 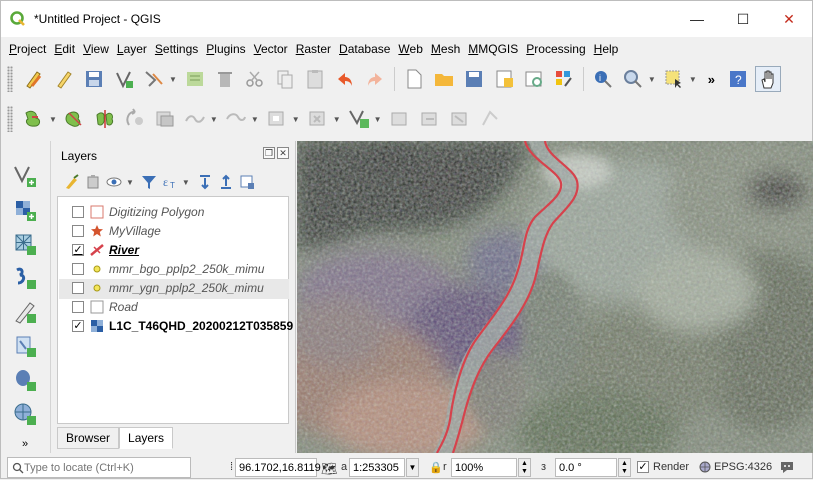 I want to click on lock-scale-icon: 🔒, so click(x=436, y=467).